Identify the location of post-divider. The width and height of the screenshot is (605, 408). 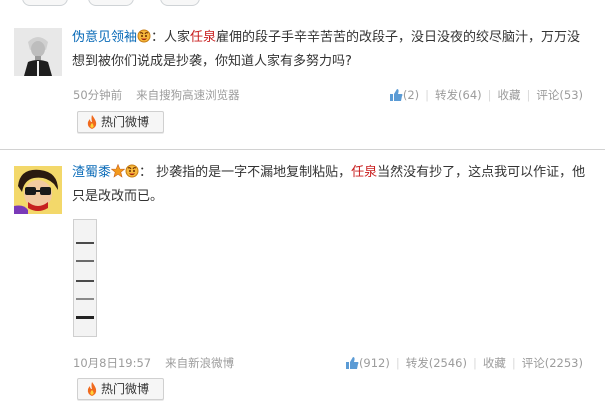
(302, 149).